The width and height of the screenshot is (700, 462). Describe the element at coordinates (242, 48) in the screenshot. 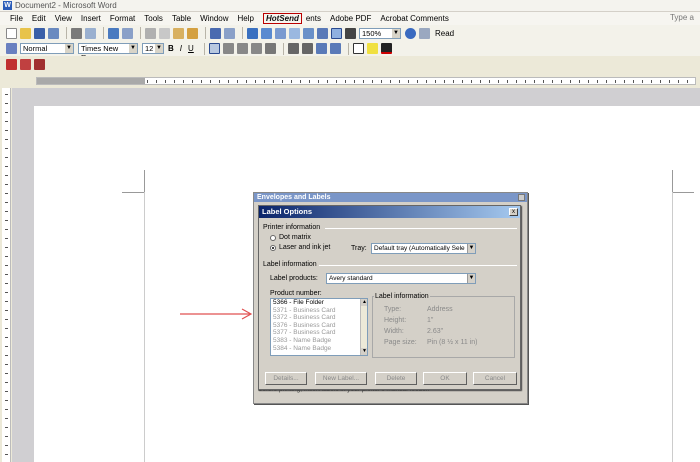

I see `align-right-icon` at that location.